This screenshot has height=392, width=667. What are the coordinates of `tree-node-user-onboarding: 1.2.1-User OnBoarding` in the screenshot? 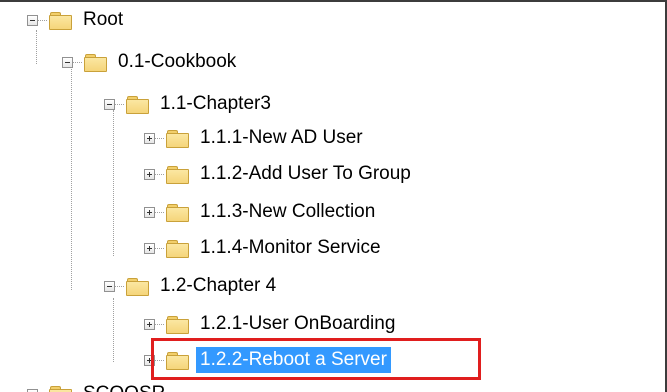 It's located at (271, 324).